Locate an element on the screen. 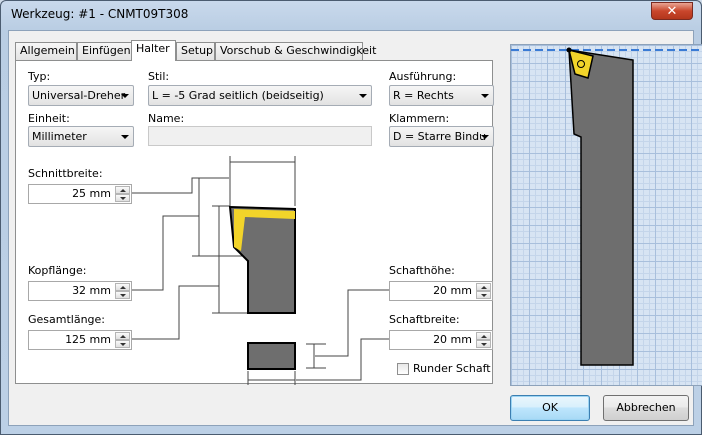  ausfuehrung-select-value: R = Rechts is located at coordinates (423, 95).